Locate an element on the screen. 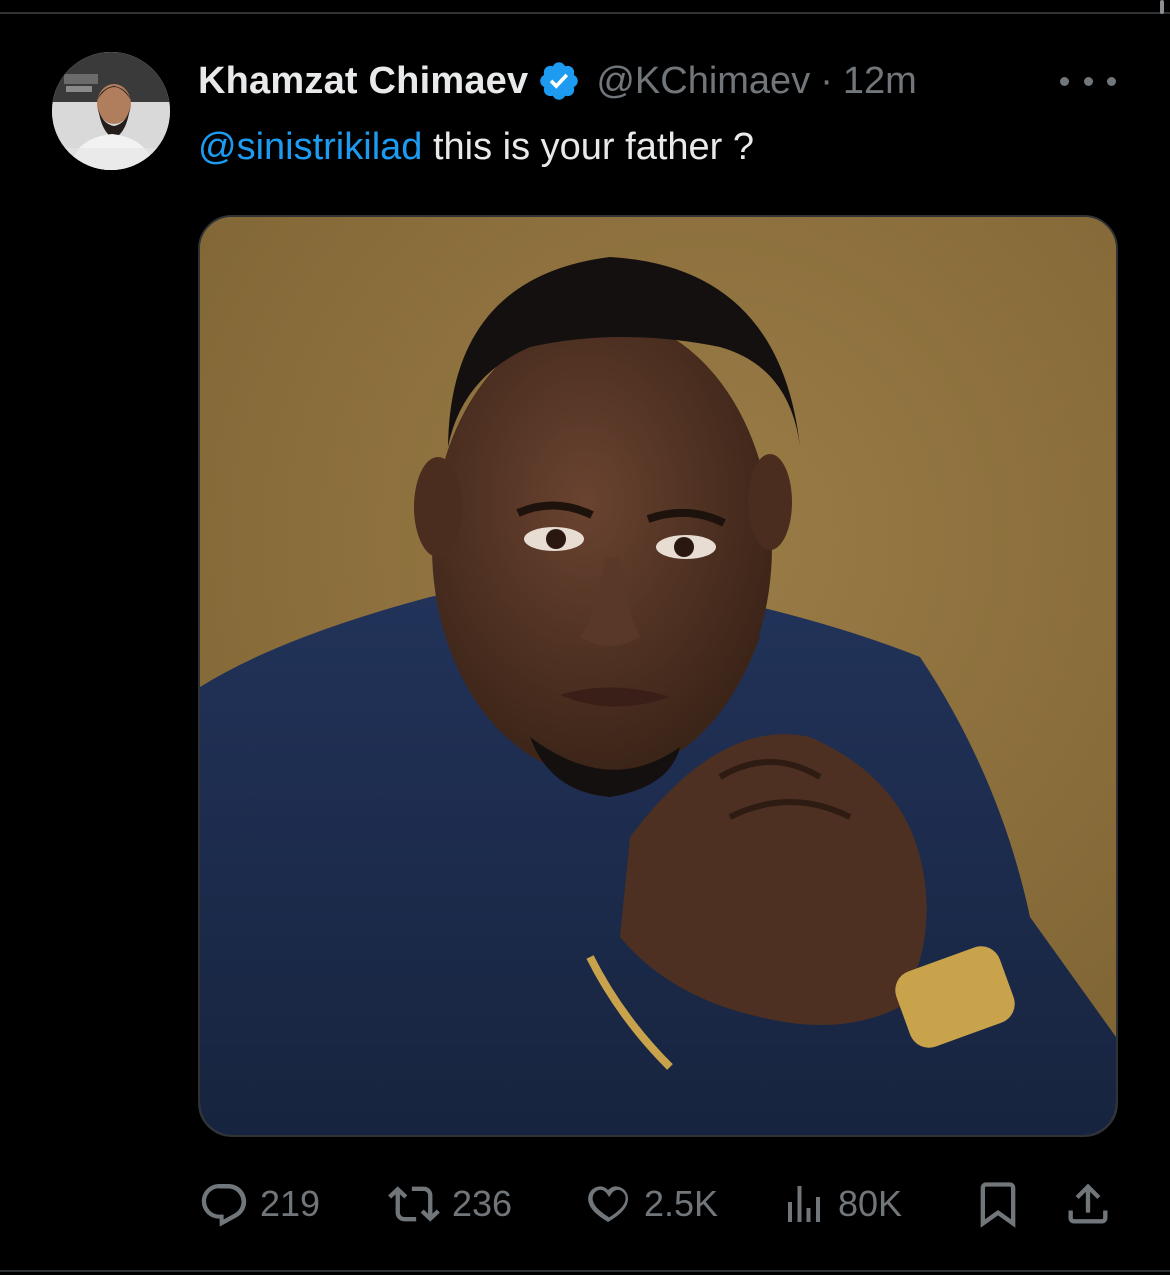 This screenshot has height=1275, width=1170. repost-arrows-icon is located at coordinates (414, 1204).